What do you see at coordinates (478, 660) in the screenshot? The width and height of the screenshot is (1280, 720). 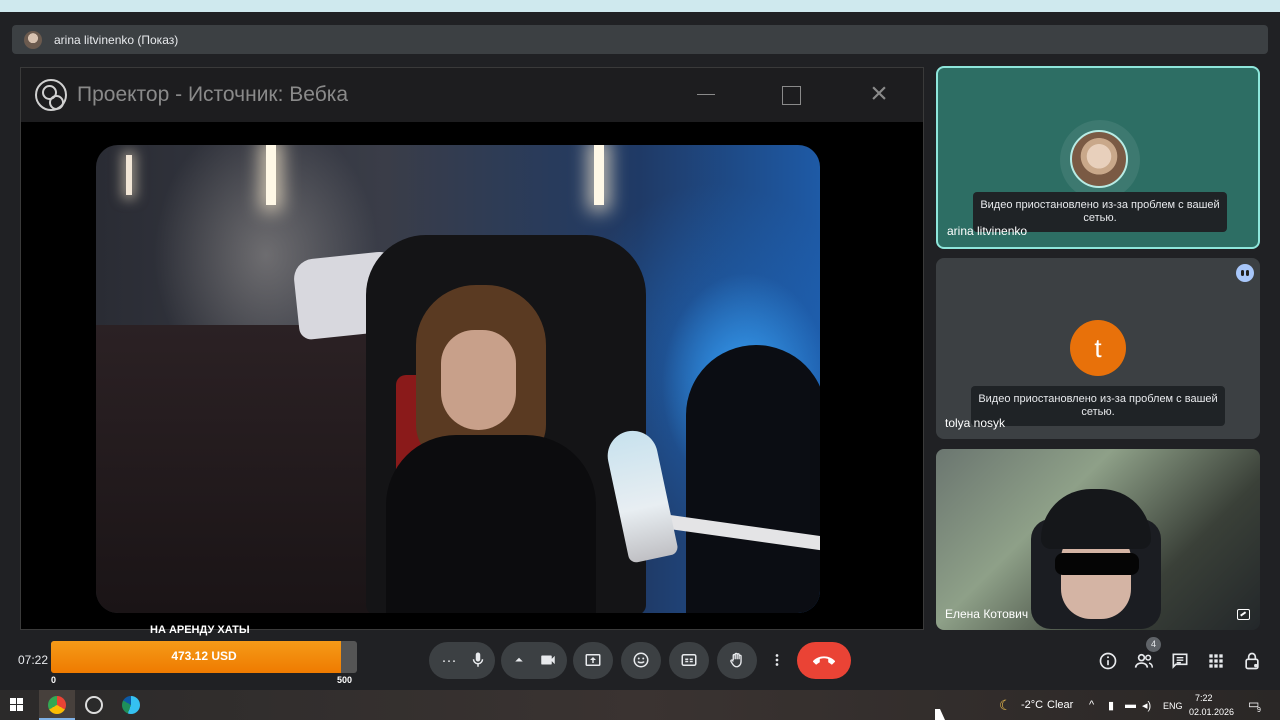 I see `microphone-icon` at bounding box center [478, 660].